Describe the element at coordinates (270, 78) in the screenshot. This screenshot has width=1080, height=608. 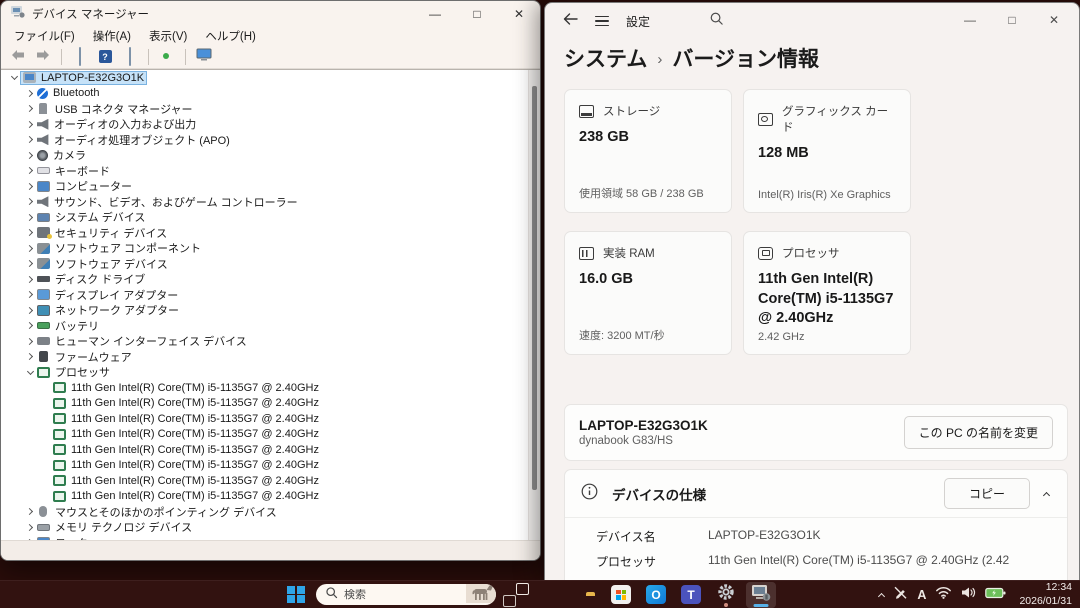
I see `tree-item: LAPTOP-E32G3O1K` at that location.